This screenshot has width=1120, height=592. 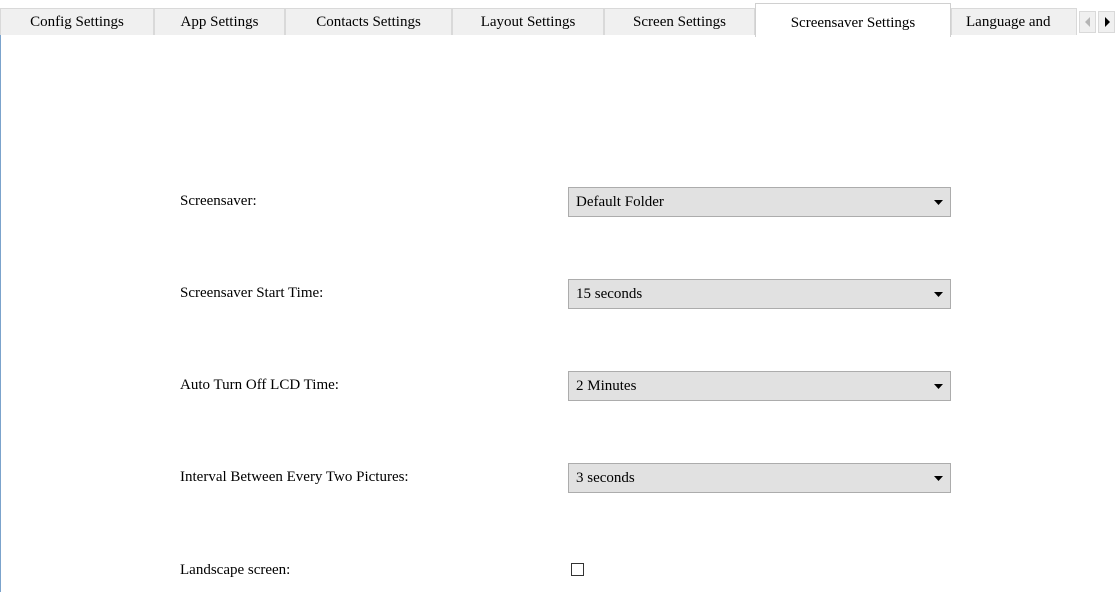 I want to click on tab-language: Language and, so click(x=1014, y=22).